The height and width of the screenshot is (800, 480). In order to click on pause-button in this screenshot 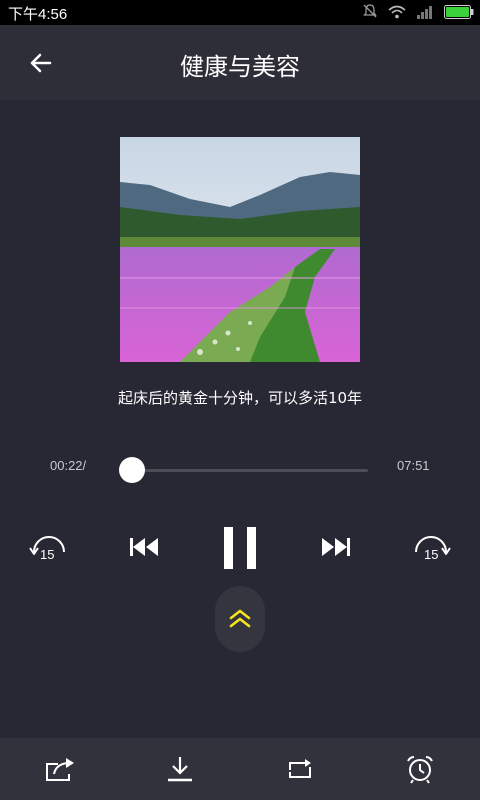, I will do `click(240, 548)`.